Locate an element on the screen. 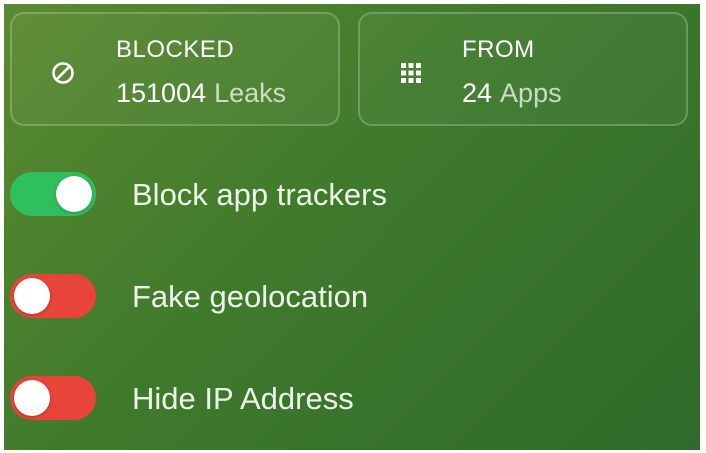  fake-geolocation-switch is located at coordinates (53, 296).